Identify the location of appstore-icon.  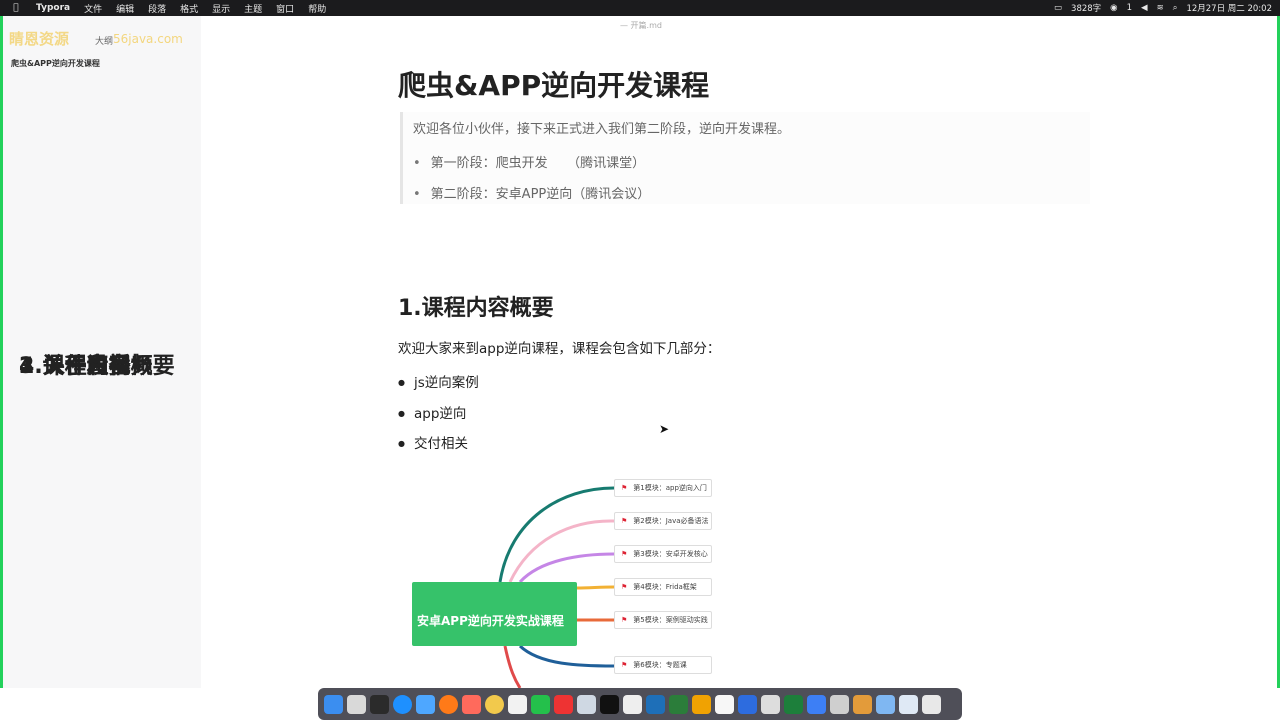
(425, 704).